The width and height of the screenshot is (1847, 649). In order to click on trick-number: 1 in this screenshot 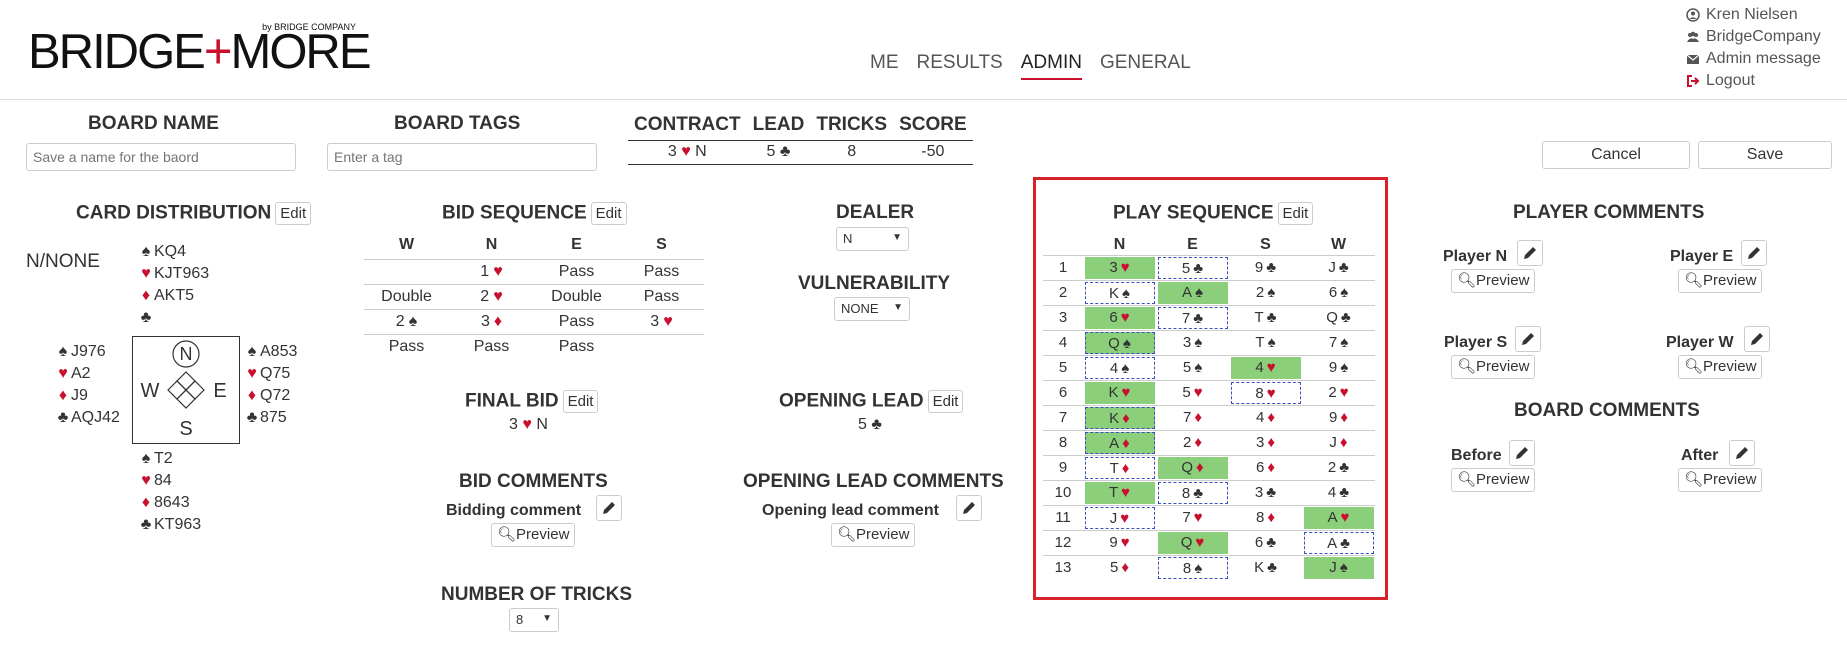, I will do `click(1063, 267)`.